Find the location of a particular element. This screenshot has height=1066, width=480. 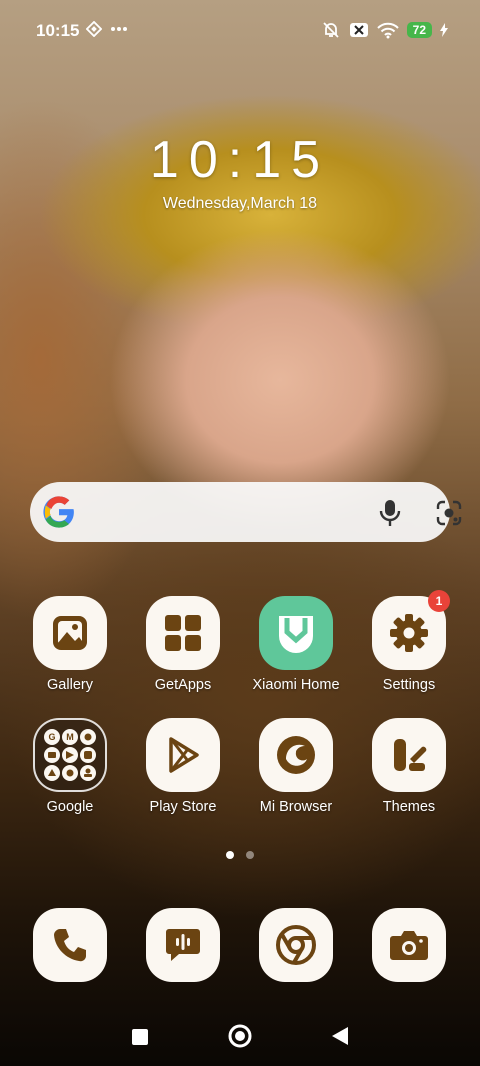

home-button is located at coordinates (240, 1036).